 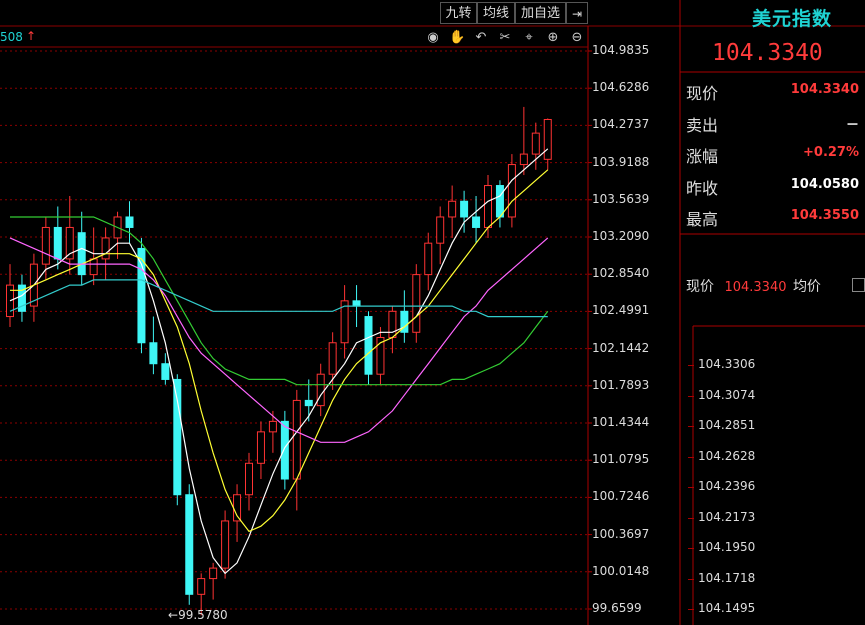 What do you see at coordinates (727, 364) in the screenshot?
I see `intraday-tick-label: 104.3306` at bounding box center [727, 364].